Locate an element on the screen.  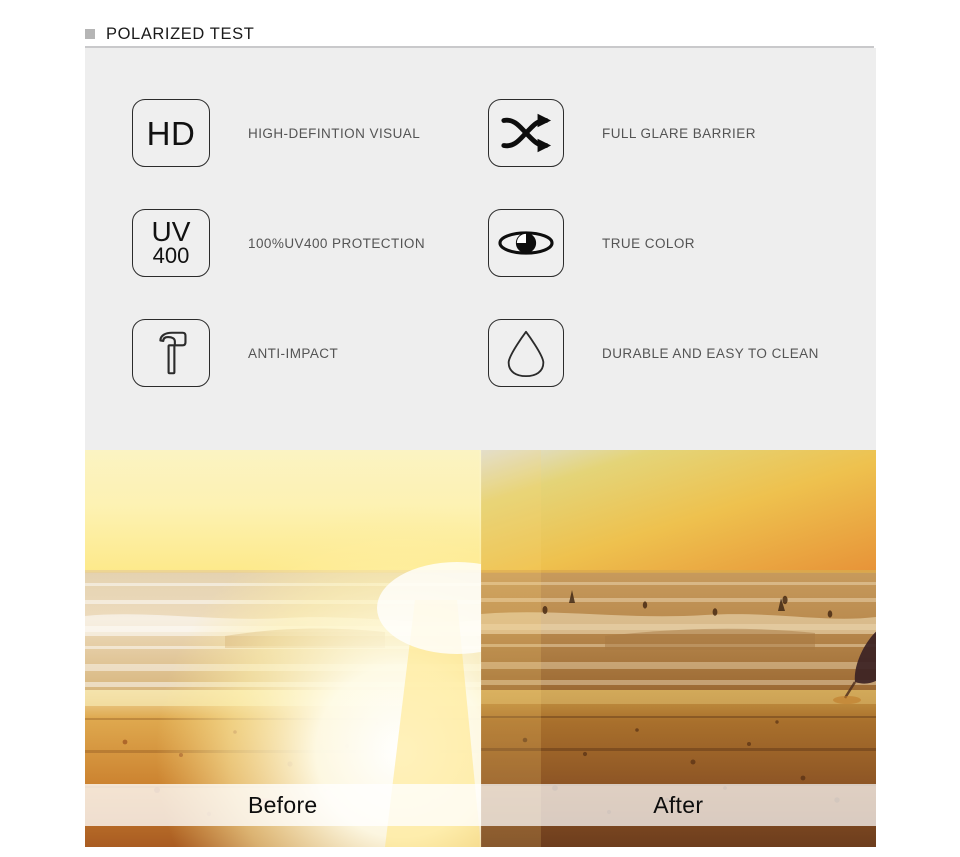
uv400-bottom-text: 400 is located at coordinates (171, 255).